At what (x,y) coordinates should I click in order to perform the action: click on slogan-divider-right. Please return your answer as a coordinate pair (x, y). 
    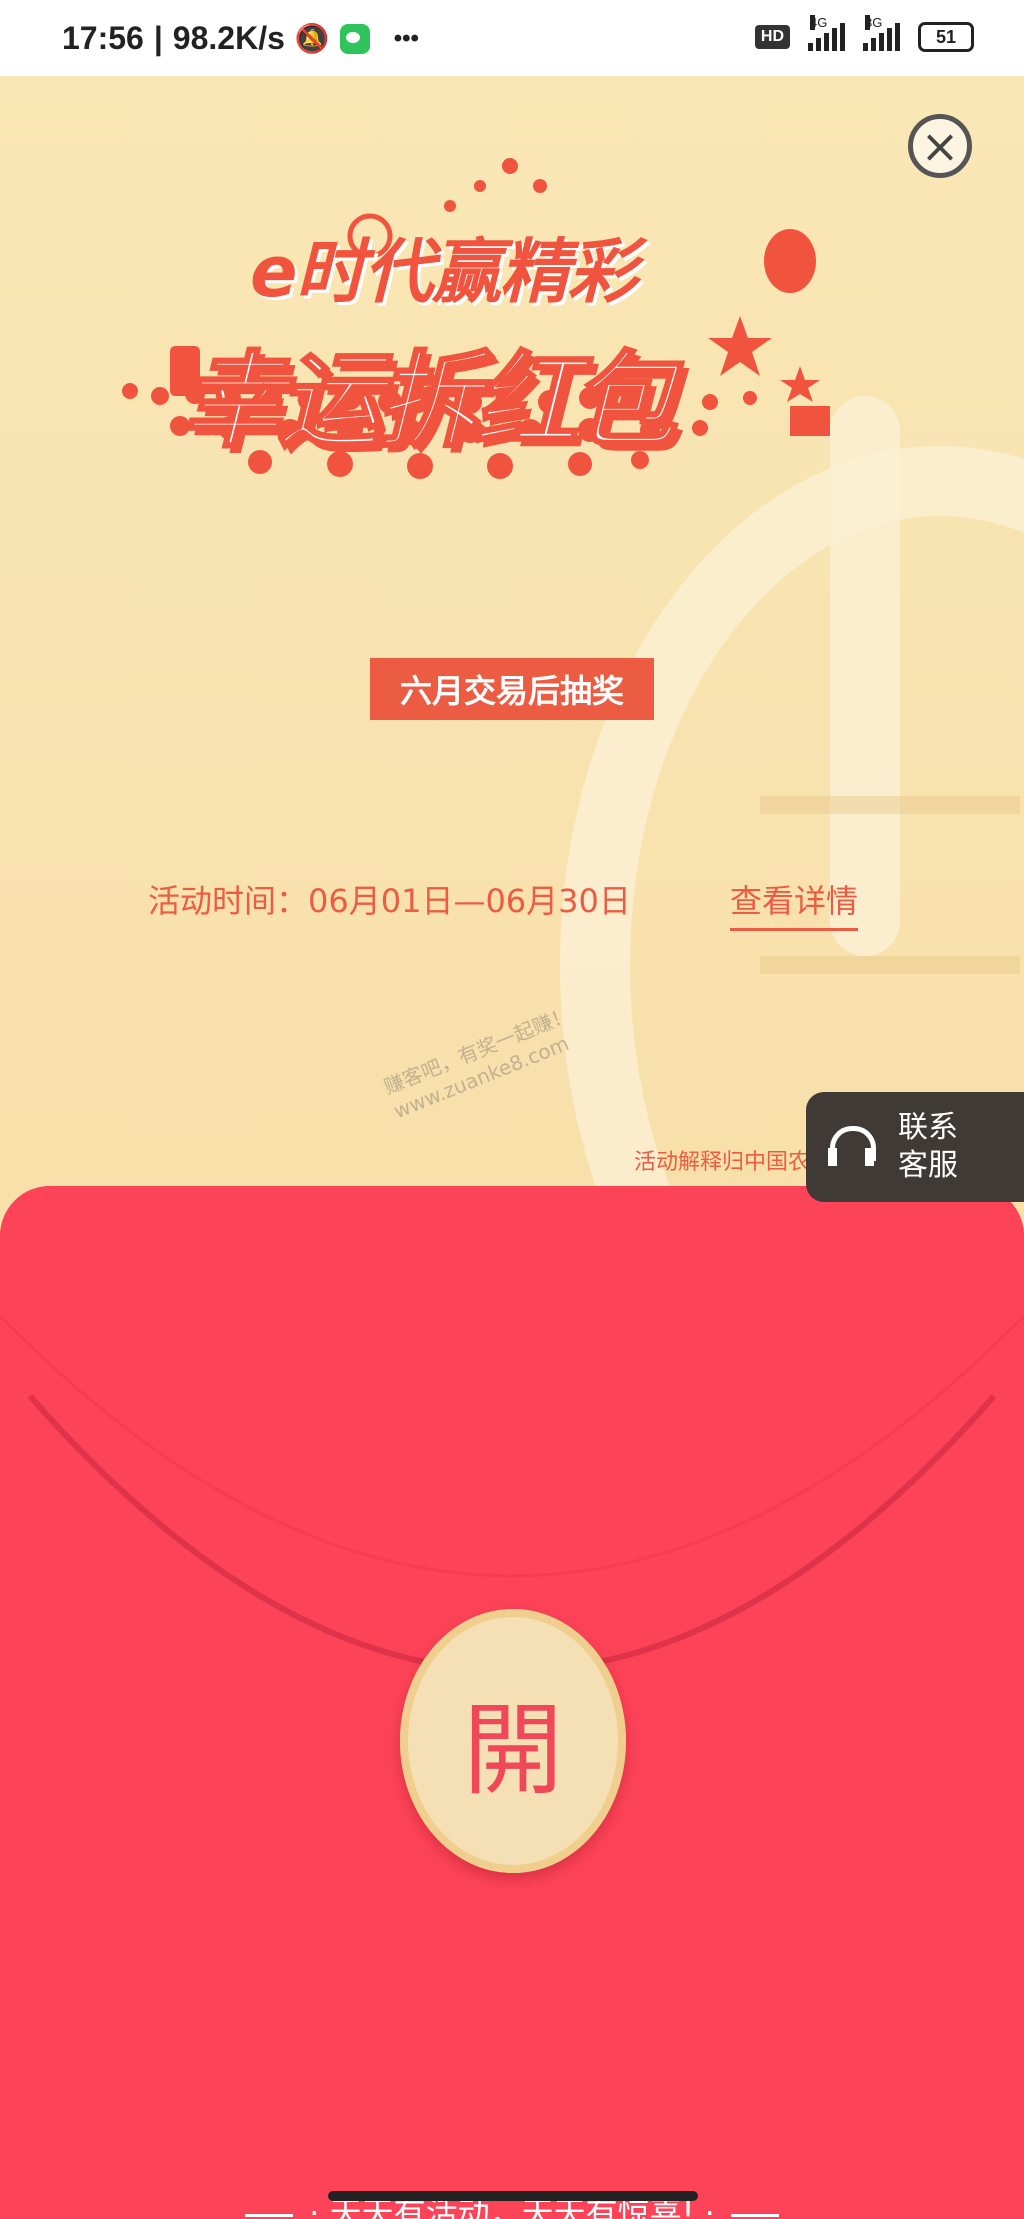
    Looking at the image, I should click on (754, 2215).